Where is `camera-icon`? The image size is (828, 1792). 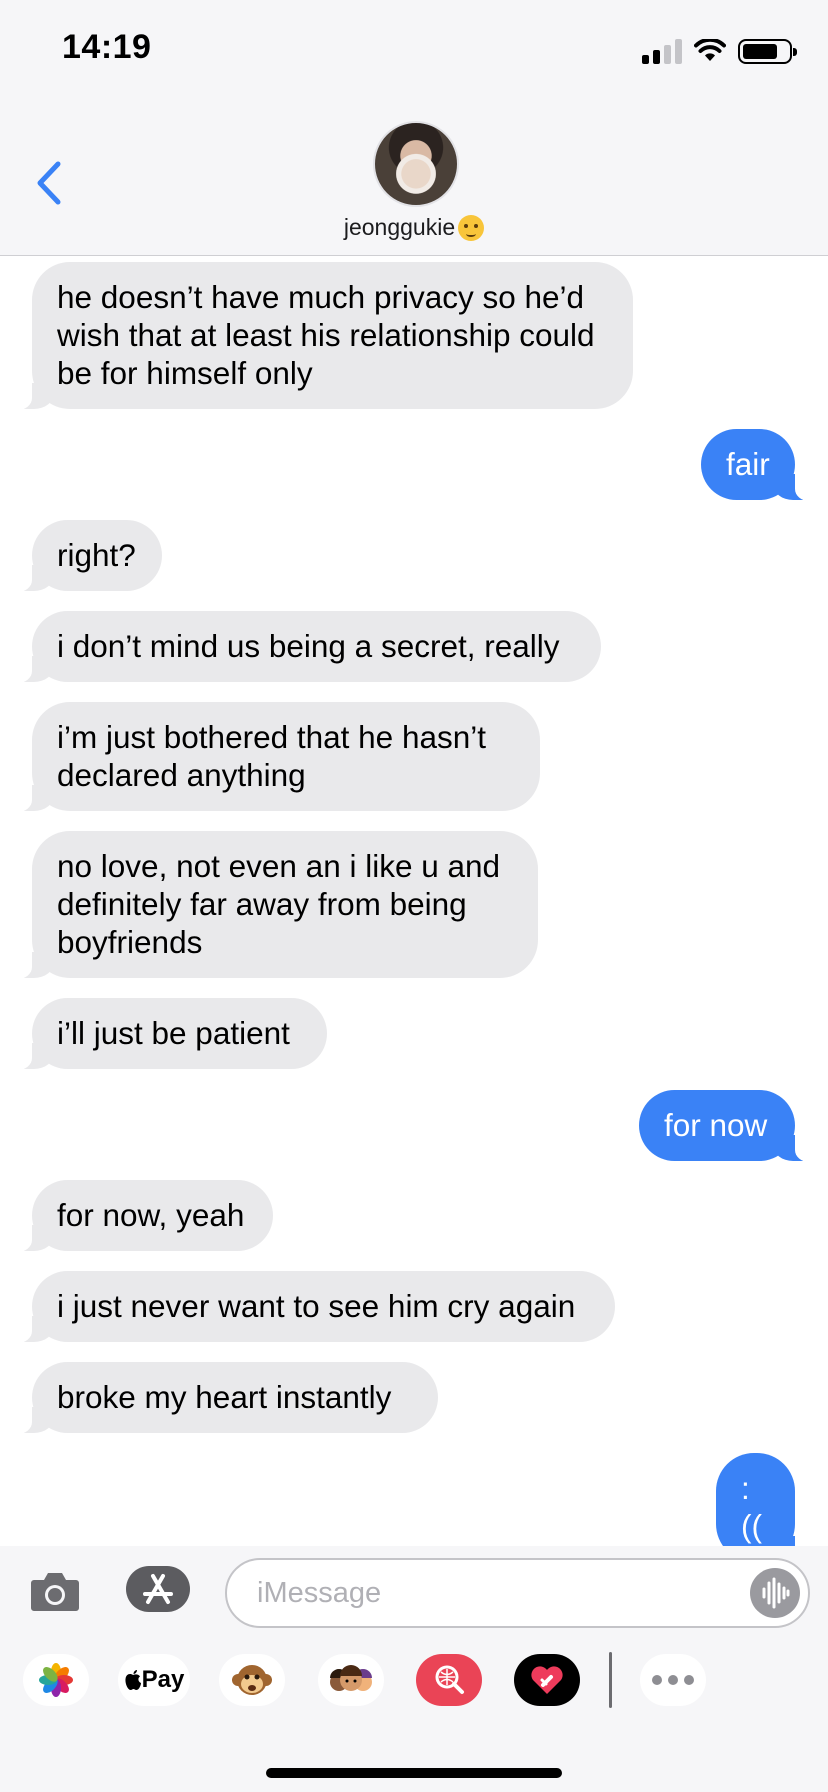 camera-icon is located at coordinates (55, 1592).